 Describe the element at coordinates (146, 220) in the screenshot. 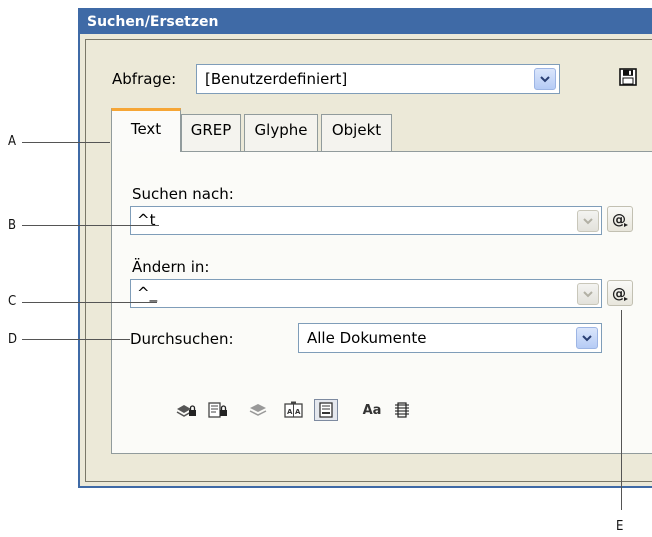

I see `find-what-value: ^t` at that location.